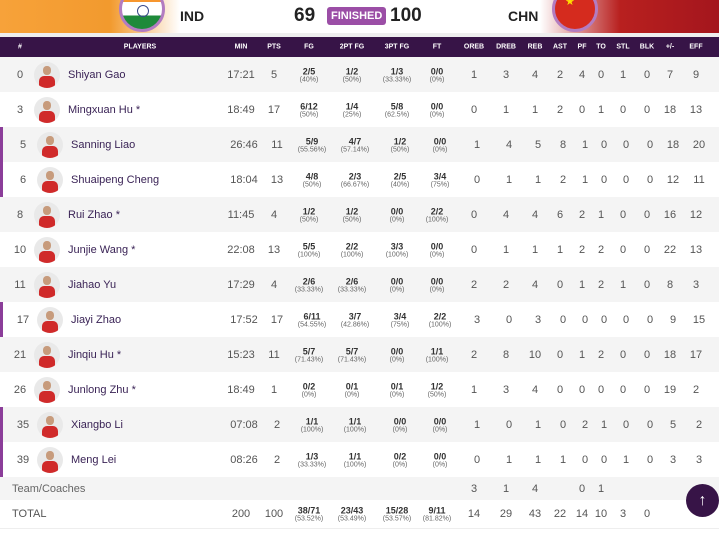 This screenshot has width=719, height=533. What do you see at coordinates (702, 500) in the screenshot?
I see `scroll-to-top-button: ↑` at bounding box center [702, 500].